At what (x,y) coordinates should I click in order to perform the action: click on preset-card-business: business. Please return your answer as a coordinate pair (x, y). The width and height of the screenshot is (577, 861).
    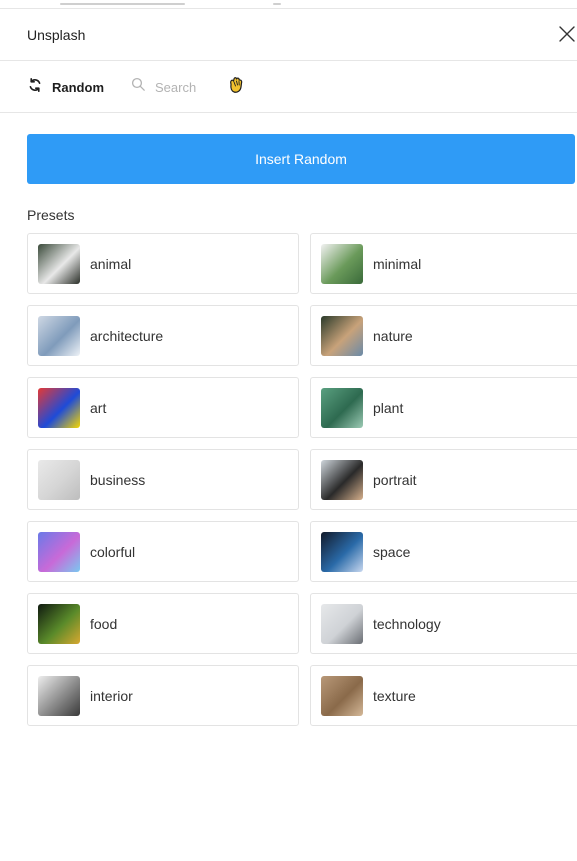
    Looking at the image, I should click on (163, 479).